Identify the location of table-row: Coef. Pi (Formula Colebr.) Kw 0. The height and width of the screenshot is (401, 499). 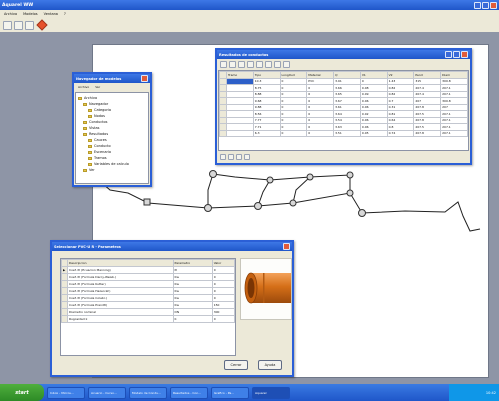
(148, 298).